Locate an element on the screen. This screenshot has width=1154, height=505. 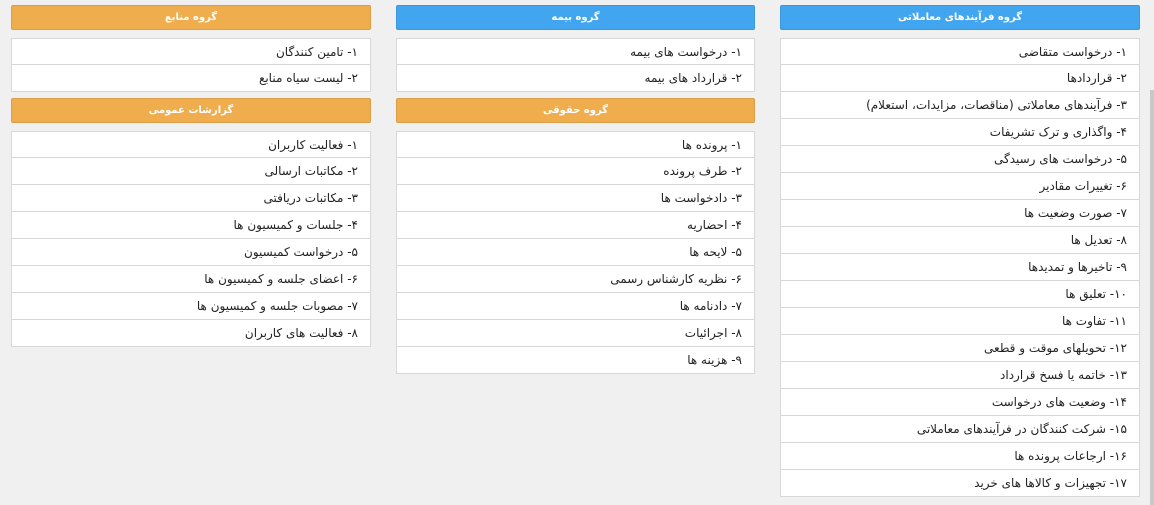
transactions-item-10: ۱۰- تعلیق ها is located at coordinates (960, 294).